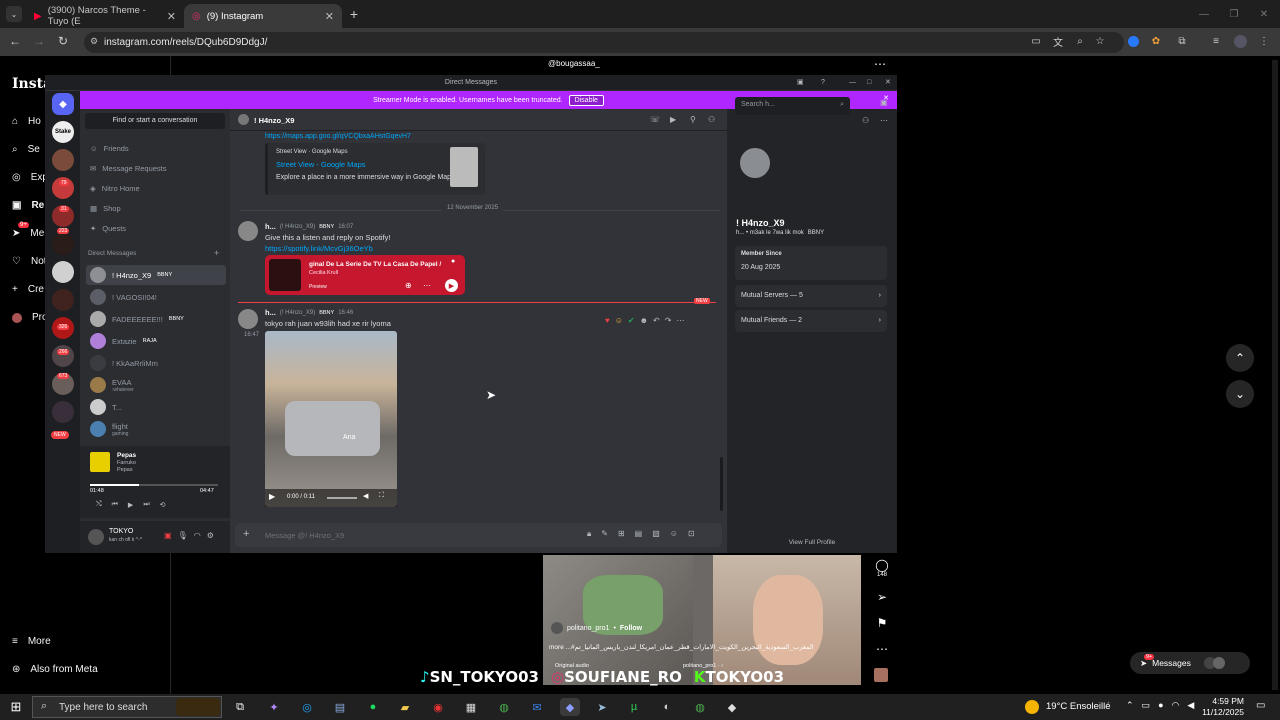  What do you see at coordinates (1275, 375) in the screenshot?
I see `page-scrollbar` at bounding box center [1275, 375].